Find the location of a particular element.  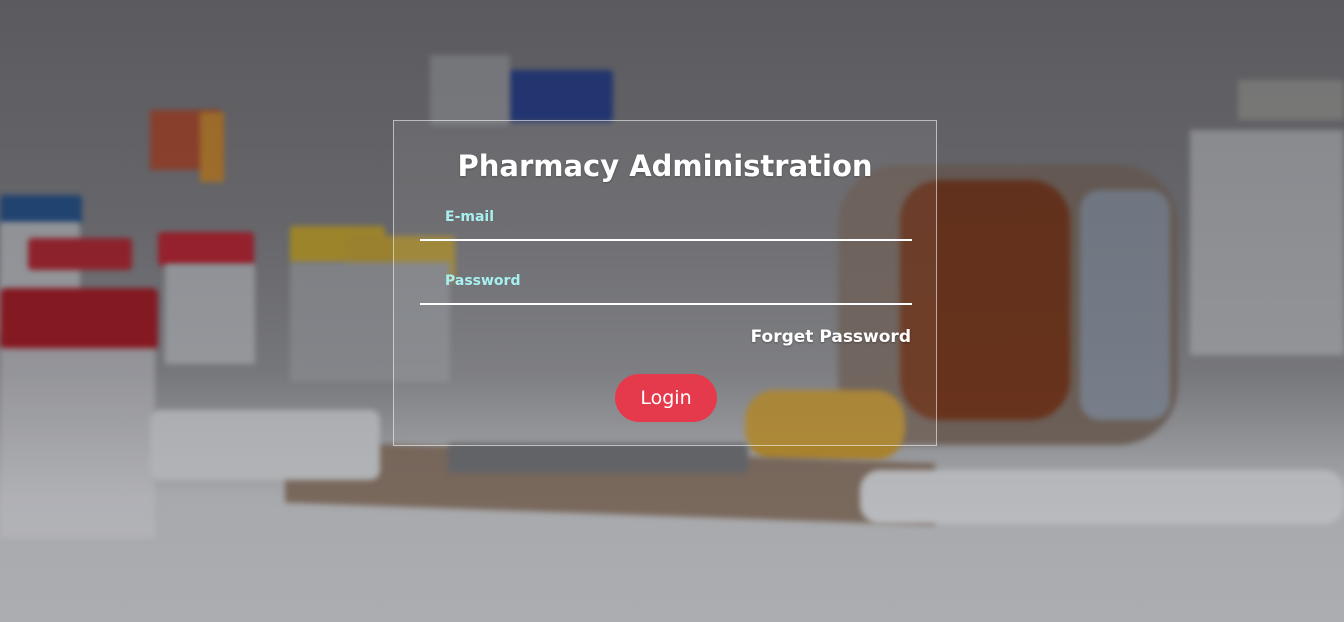

password-input is located at coordinates (666, 292).